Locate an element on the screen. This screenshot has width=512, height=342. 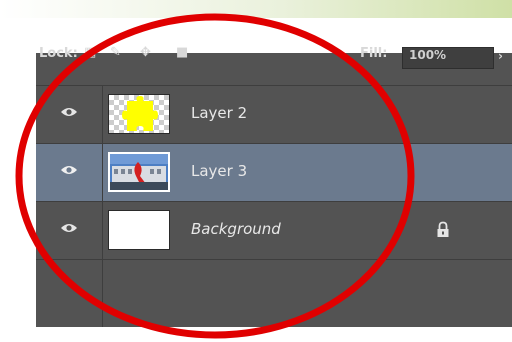
lock-label: Lock: is located at coordinates (58, 53).